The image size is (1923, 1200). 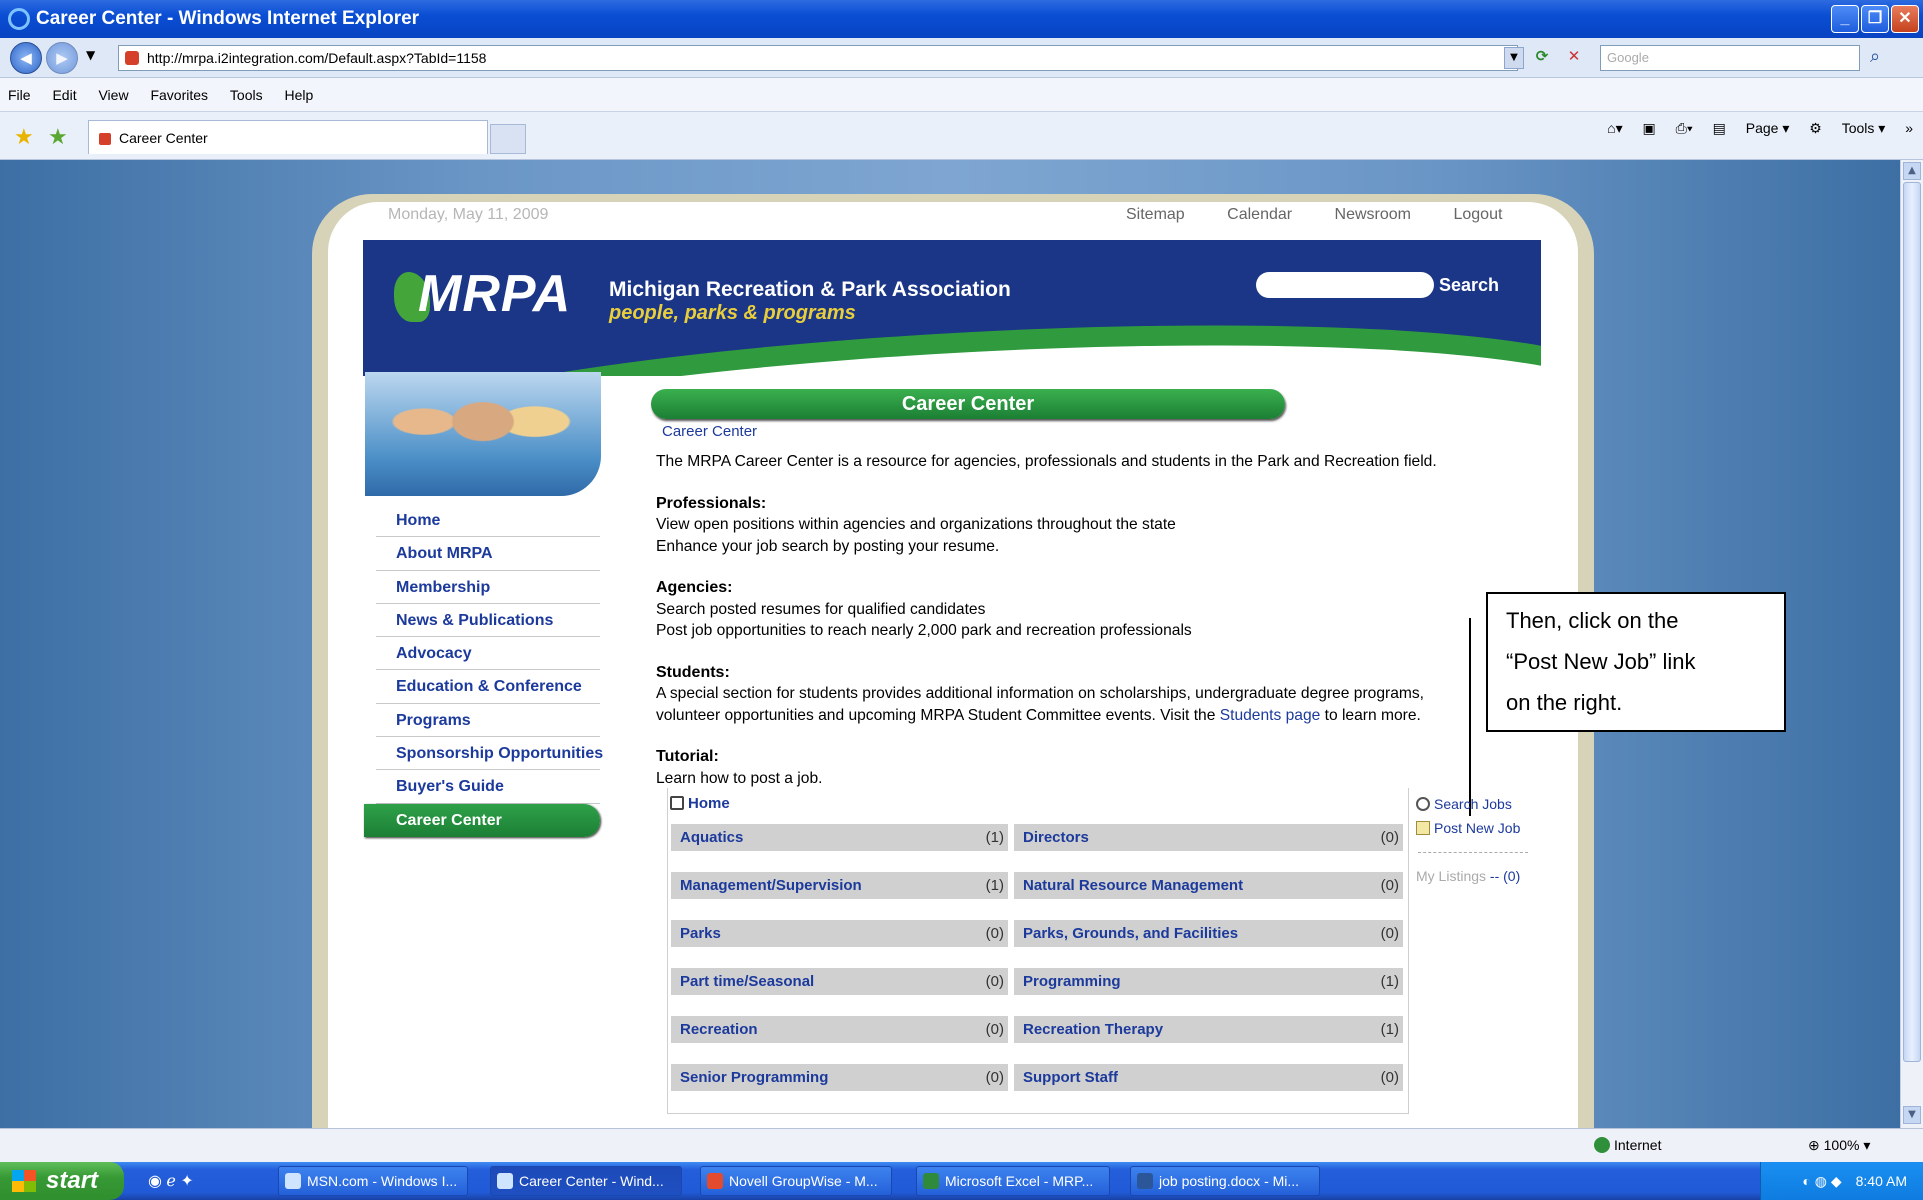 What do you see at coordinates (700, 803) in the screenshot?
I see `jobs-home-link: Home` at bounding box center [700, 803].